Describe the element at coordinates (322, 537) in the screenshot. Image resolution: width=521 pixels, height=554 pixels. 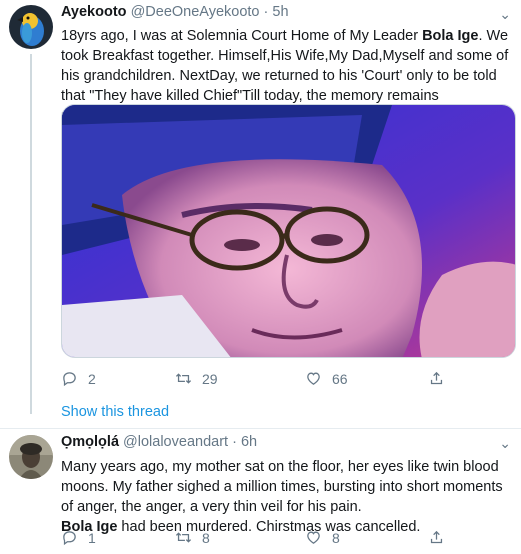
I see `like-button: 8` at that location.